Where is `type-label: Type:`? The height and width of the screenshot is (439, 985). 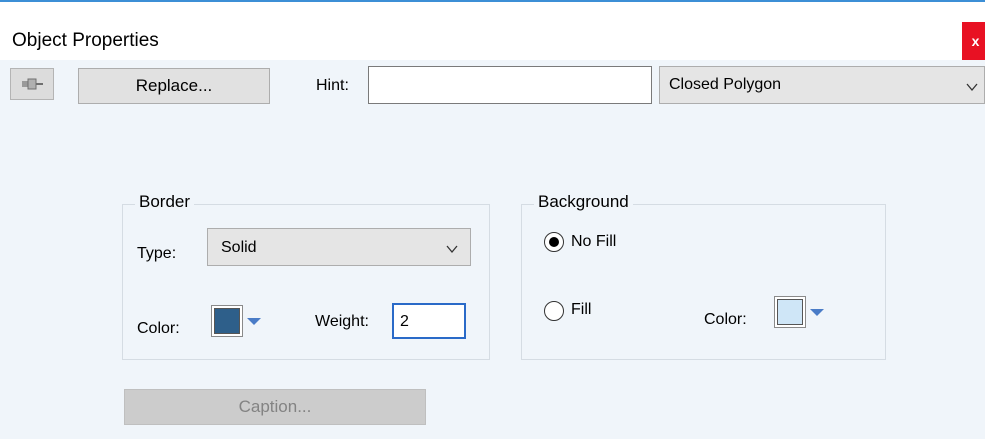
type-label: Type: is located at coordinates (157, 253).